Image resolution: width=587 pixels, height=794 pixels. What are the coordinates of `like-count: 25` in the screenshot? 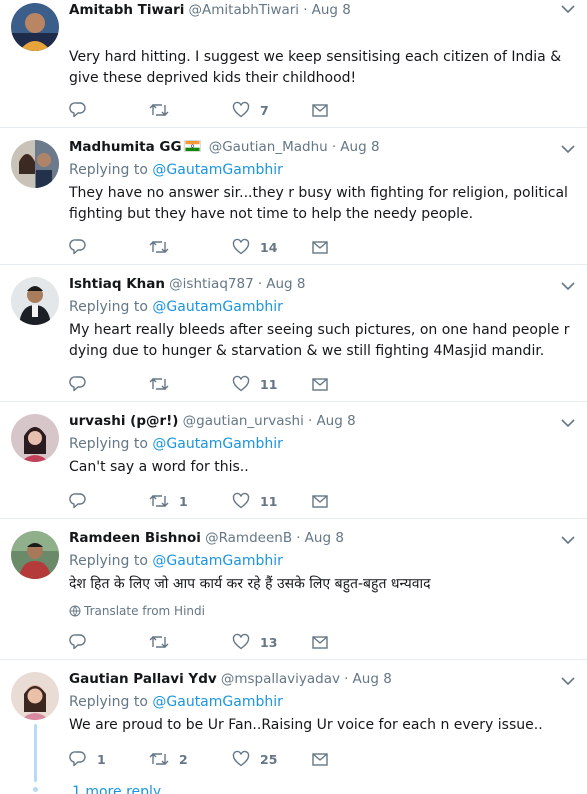 It's located at (269, 759).